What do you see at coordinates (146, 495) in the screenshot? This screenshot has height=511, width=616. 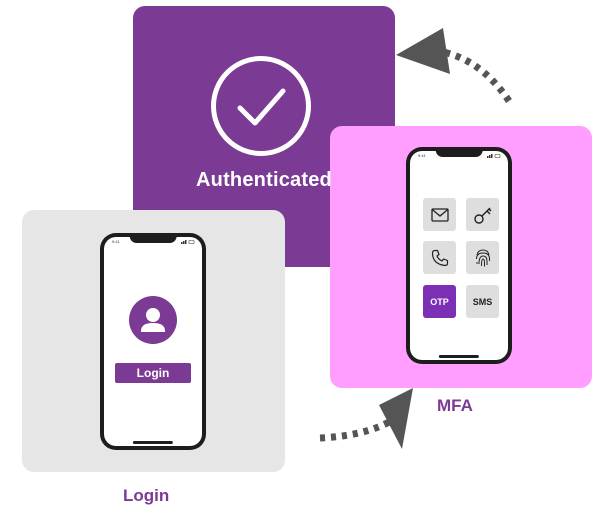 I see `login-caption: Login` at bounding box center [146, 495].